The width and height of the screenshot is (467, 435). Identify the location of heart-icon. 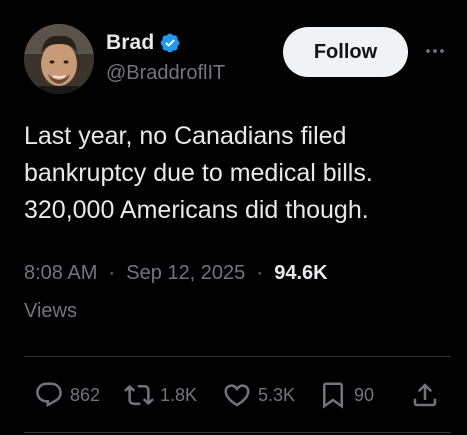
(237, 395).